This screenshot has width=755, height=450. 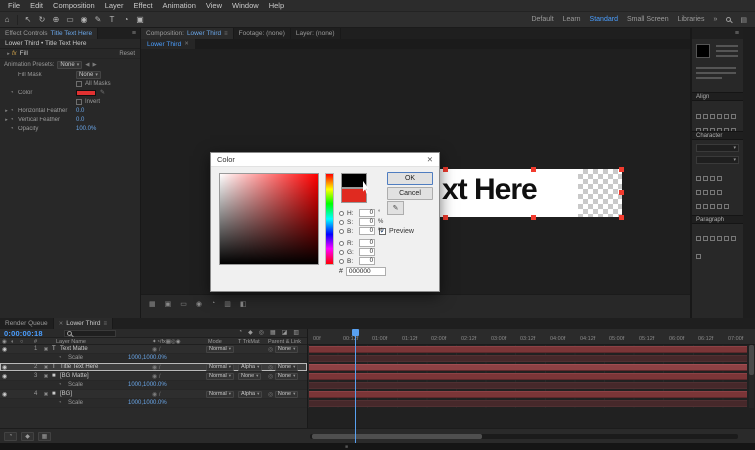 I want to click on viewer-tab-lower-third: Lower Third ✕, so click(x=168, y=44).